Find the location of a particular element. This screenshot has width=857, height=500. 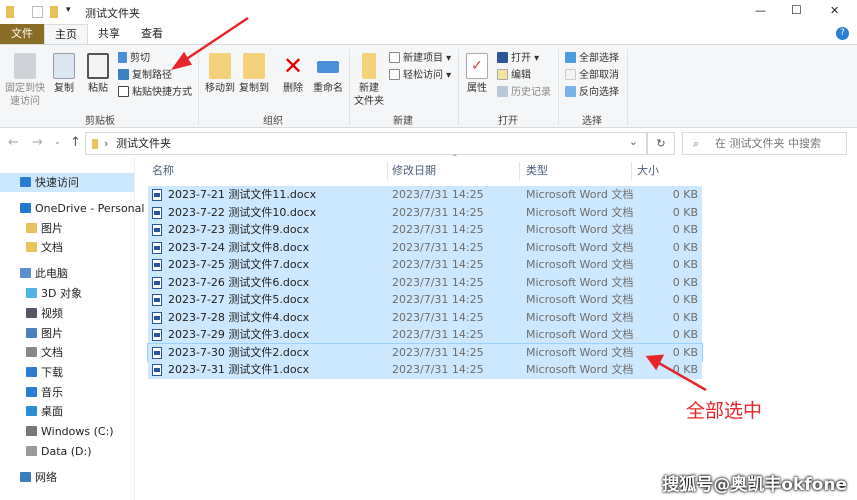

watermark: 搜狐号@奥凯丰okfone is located at coordinates (754, 485).